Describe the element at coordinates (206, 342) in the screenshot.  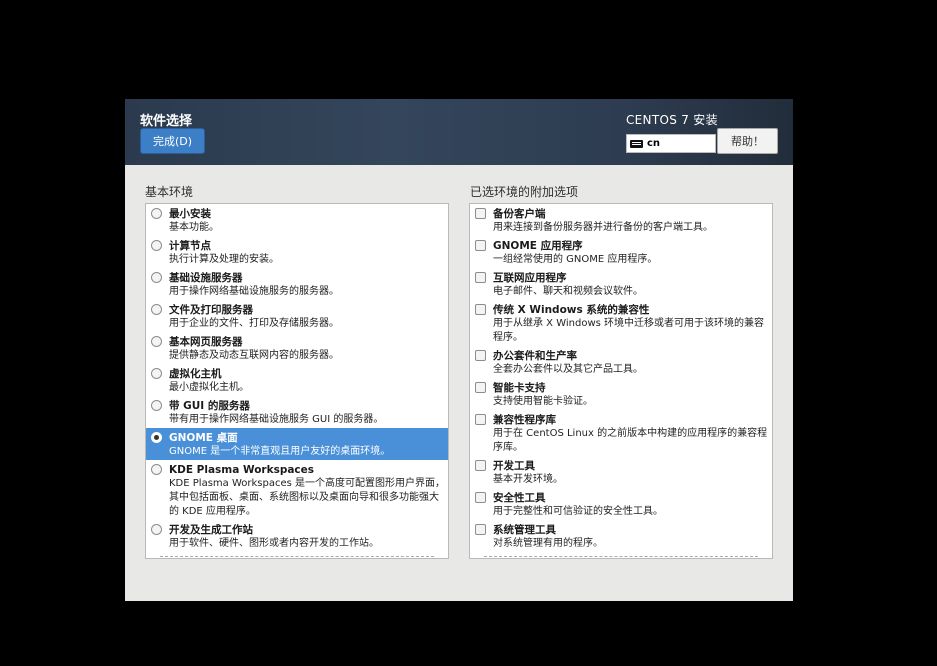
I see `option-name: 基本网页服务器` at that location.